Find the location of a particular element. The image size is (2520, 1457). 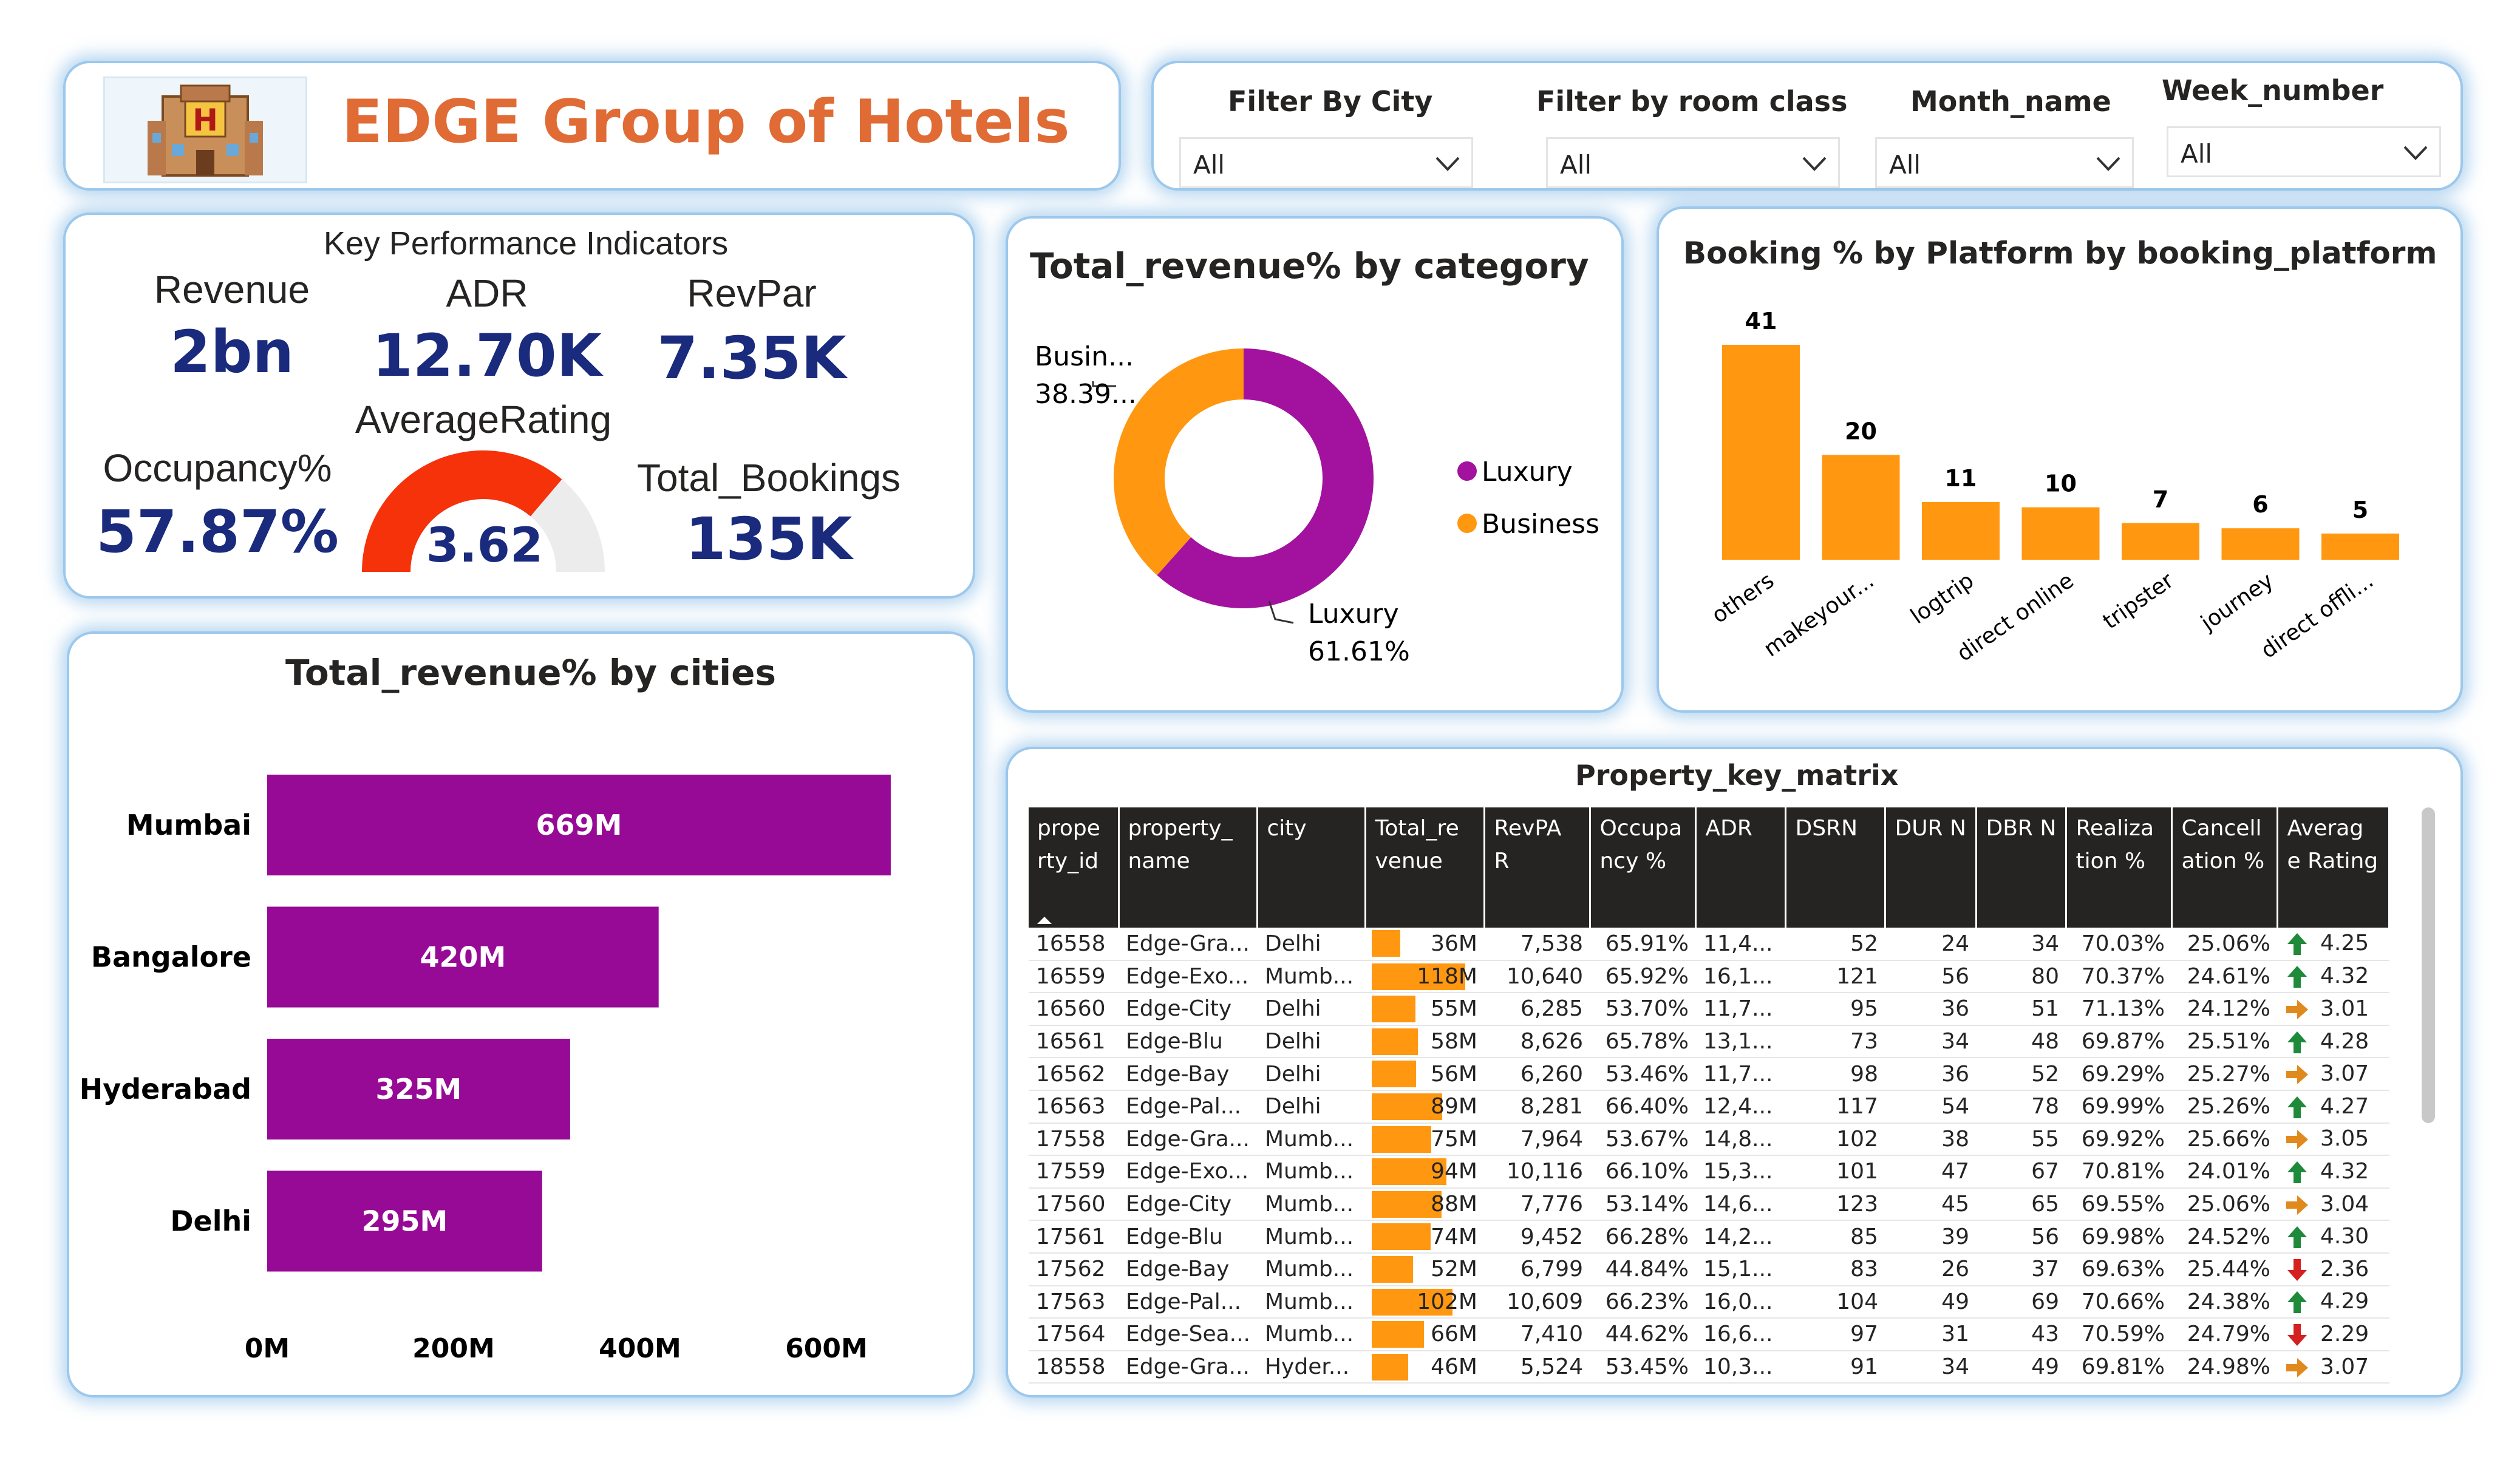

table-cell: Delhi is located at coordinates (1311, 1107).